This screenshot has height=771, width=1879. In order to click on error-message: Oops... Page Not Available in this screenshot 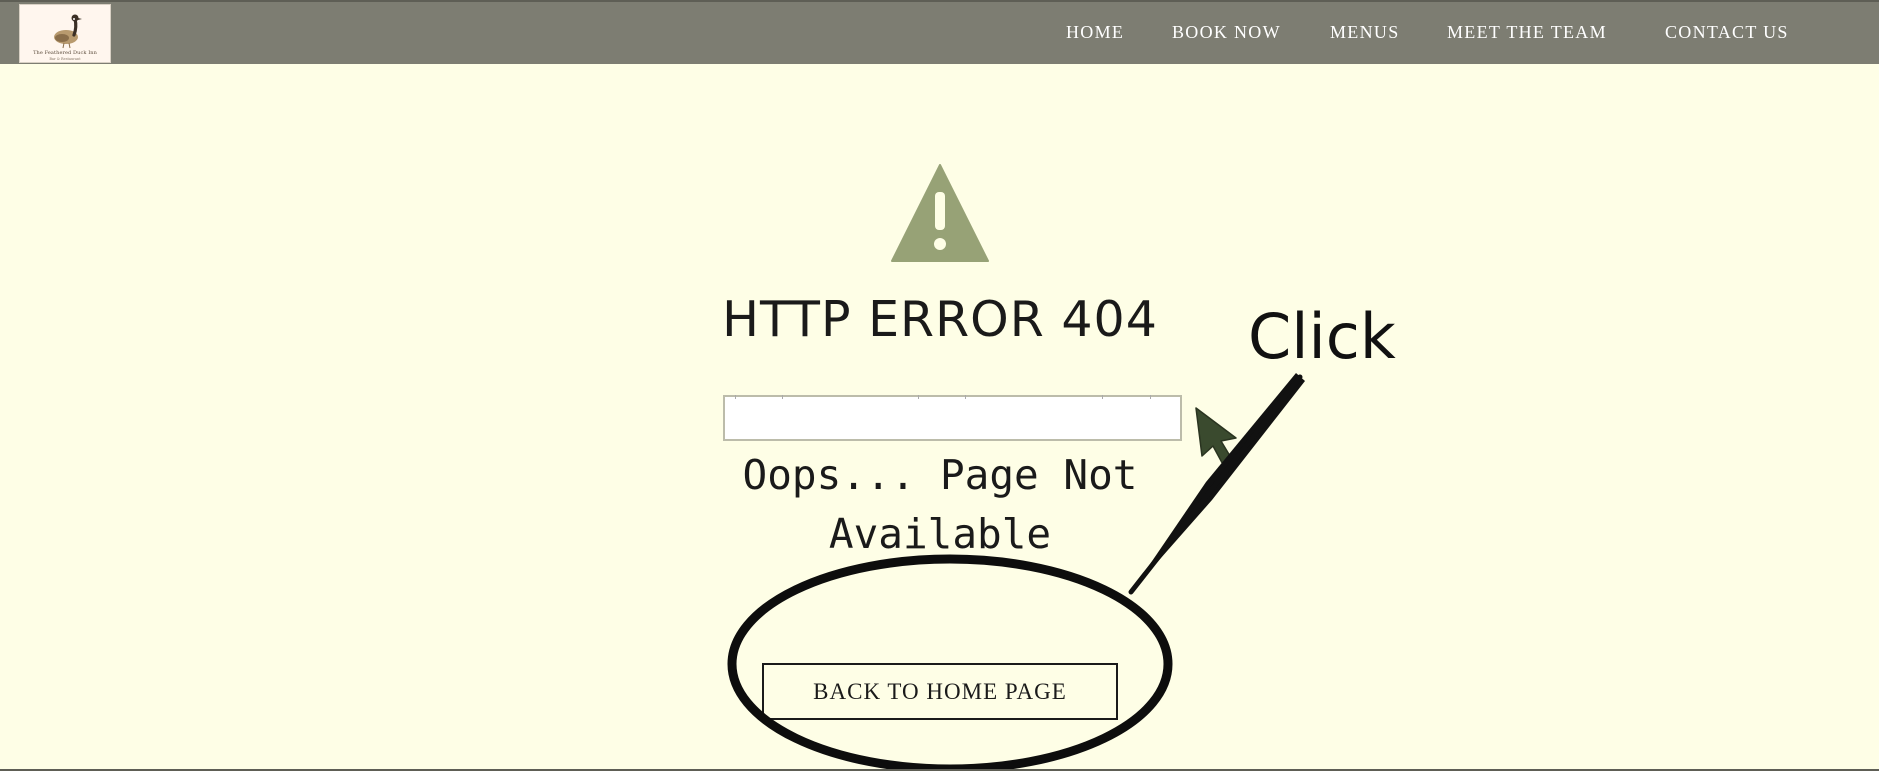, I will do `click(940, 504)`.